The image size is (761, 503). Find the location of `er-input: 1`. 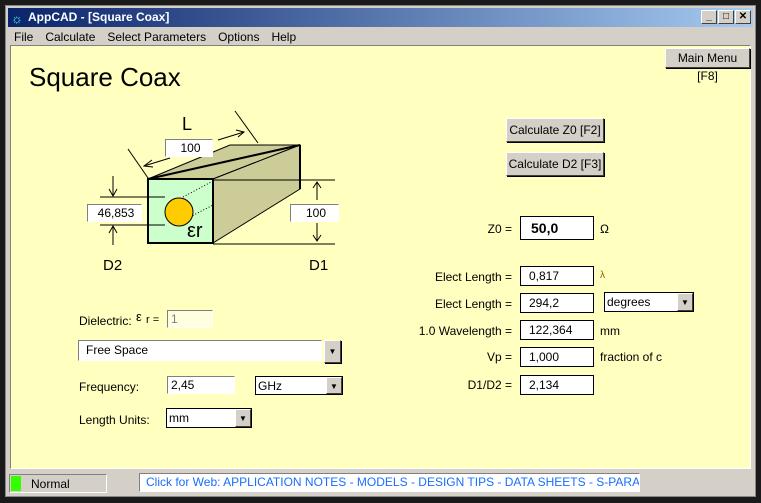

er-input: 1 is located at coordinates (190, 319).